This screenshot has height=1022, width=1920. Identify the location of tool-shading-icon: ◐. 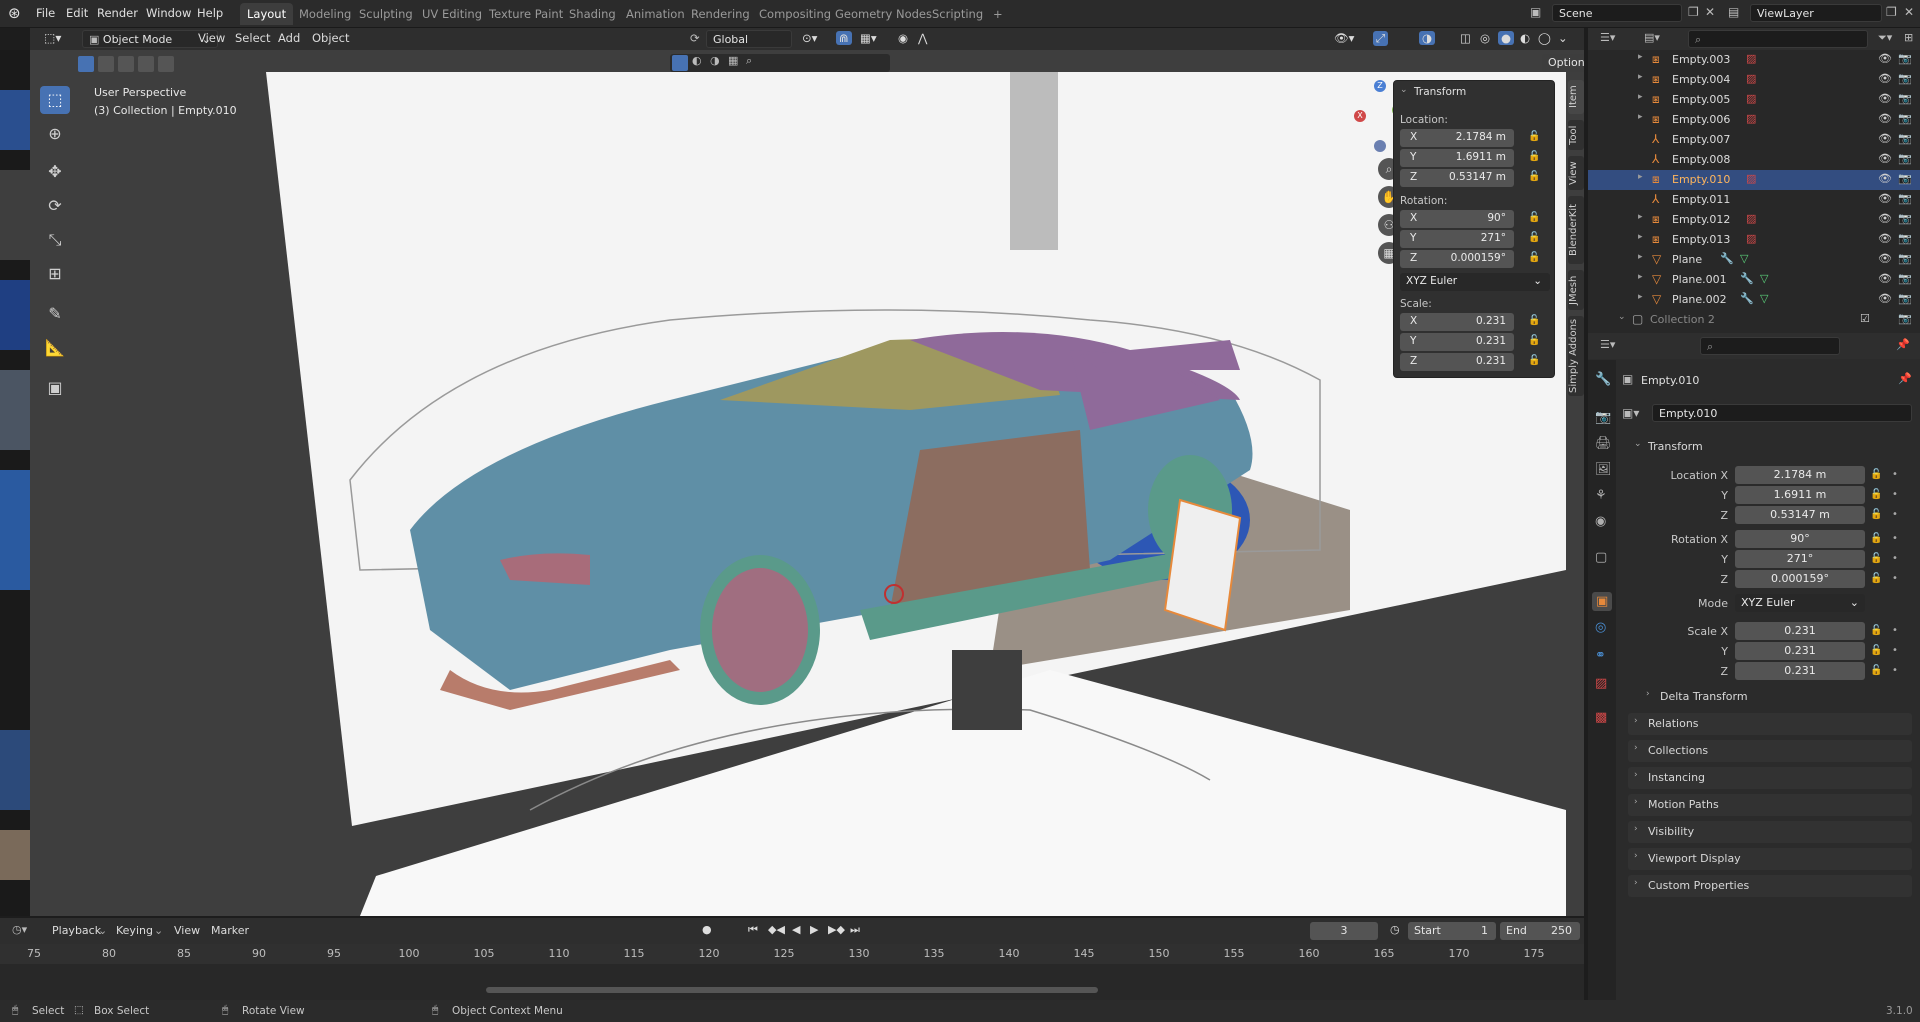
(697, 60).